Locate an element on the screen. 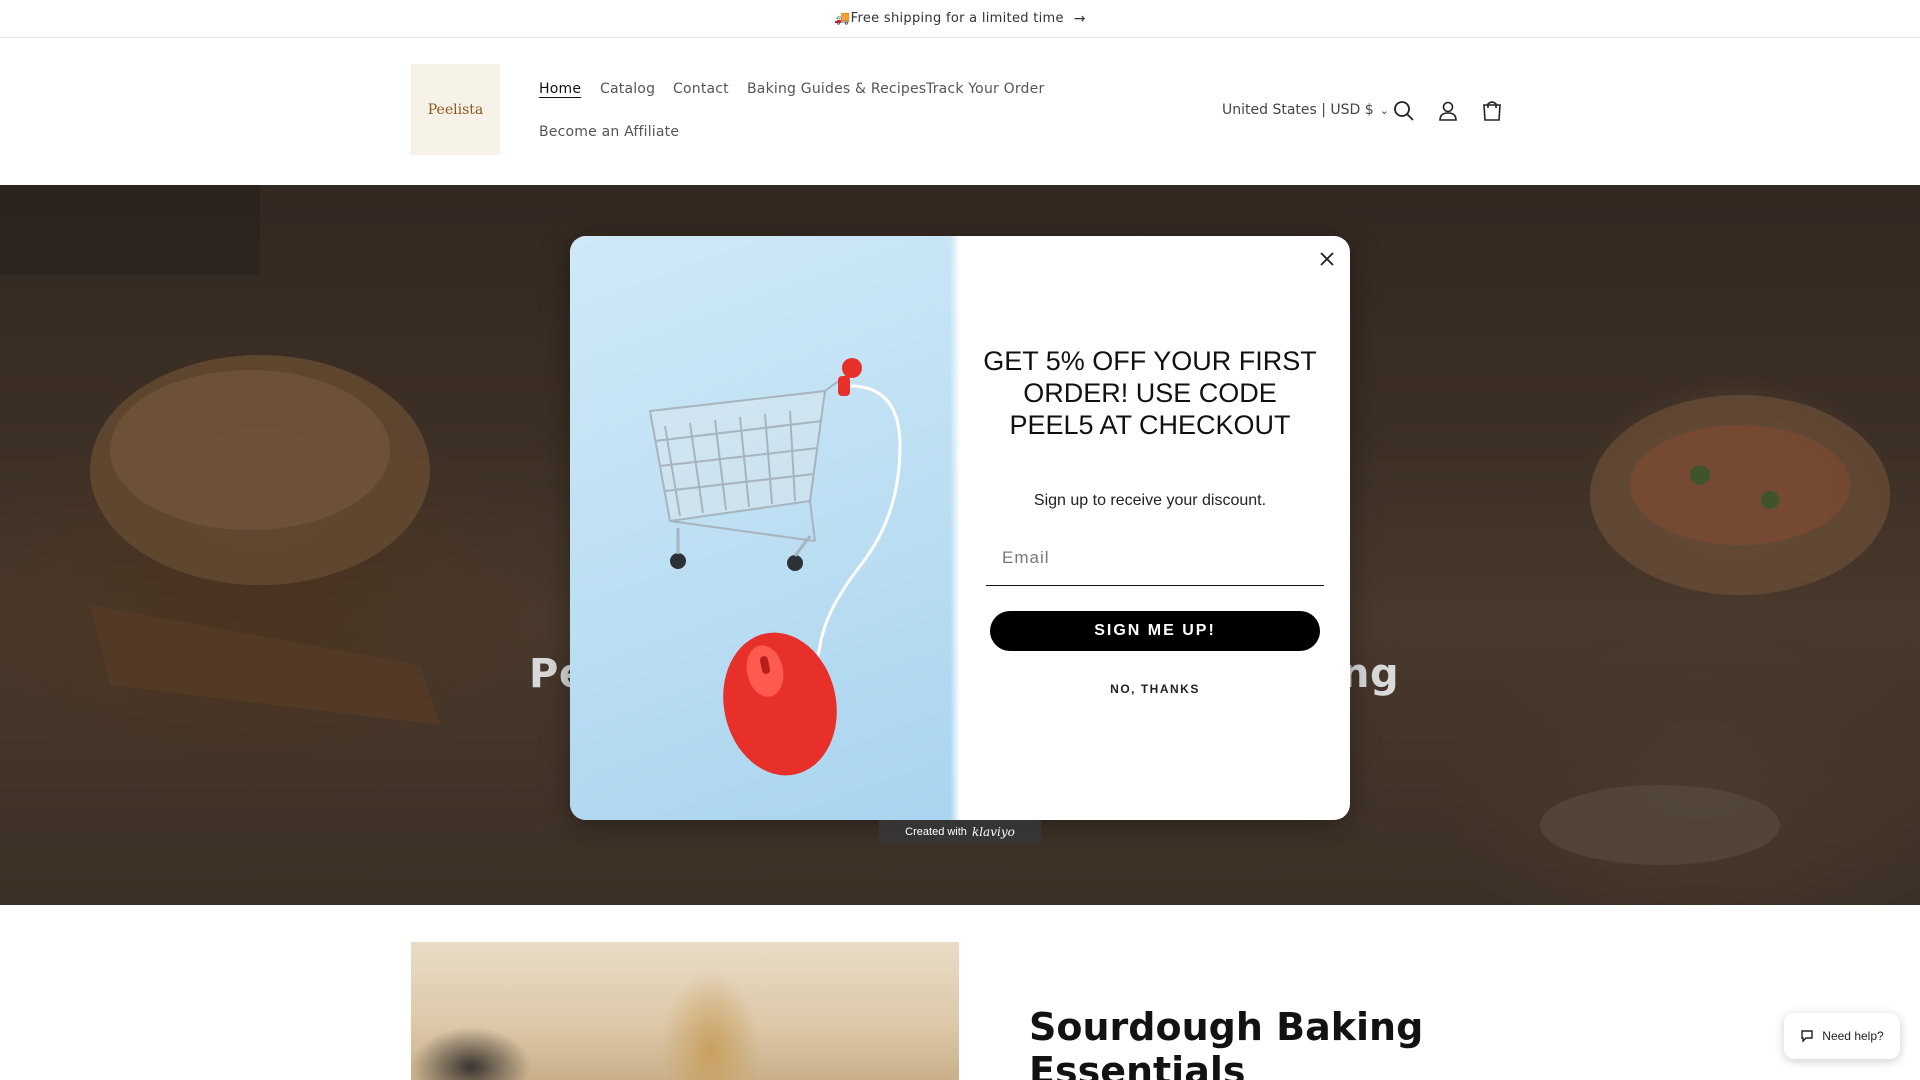  klaviyo-badge: Created with klaviyo is located at coordinates (960, 832).